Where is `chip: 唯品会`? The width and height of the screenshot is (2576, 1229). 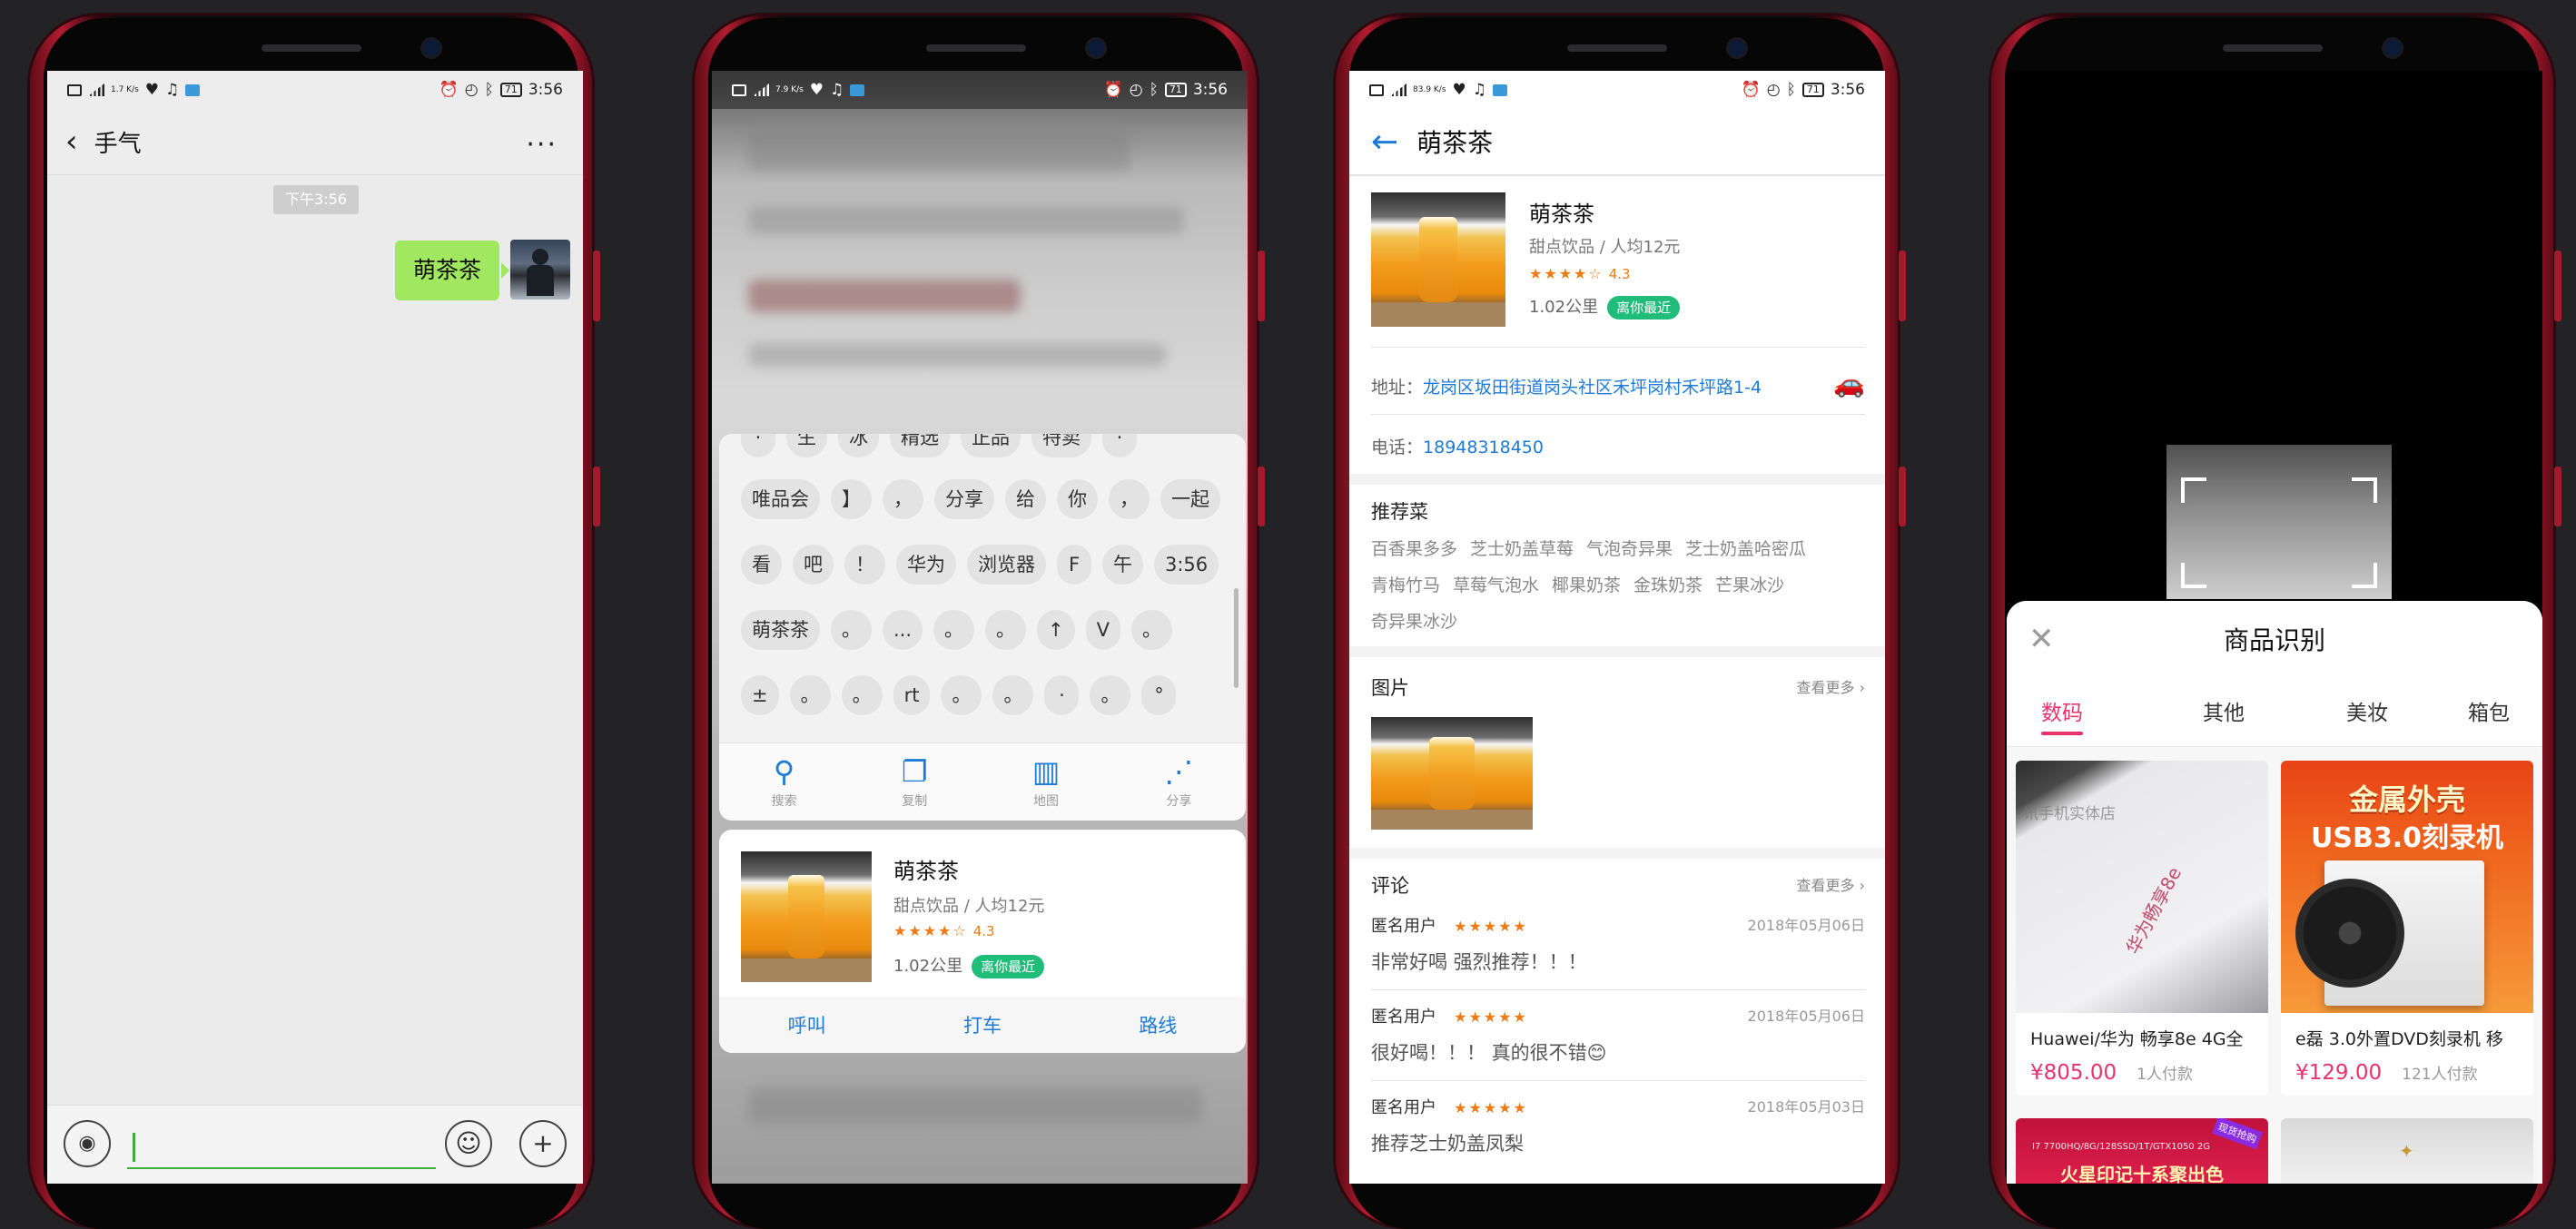
chip: 唯品会 is located at coordinates (780, 499).